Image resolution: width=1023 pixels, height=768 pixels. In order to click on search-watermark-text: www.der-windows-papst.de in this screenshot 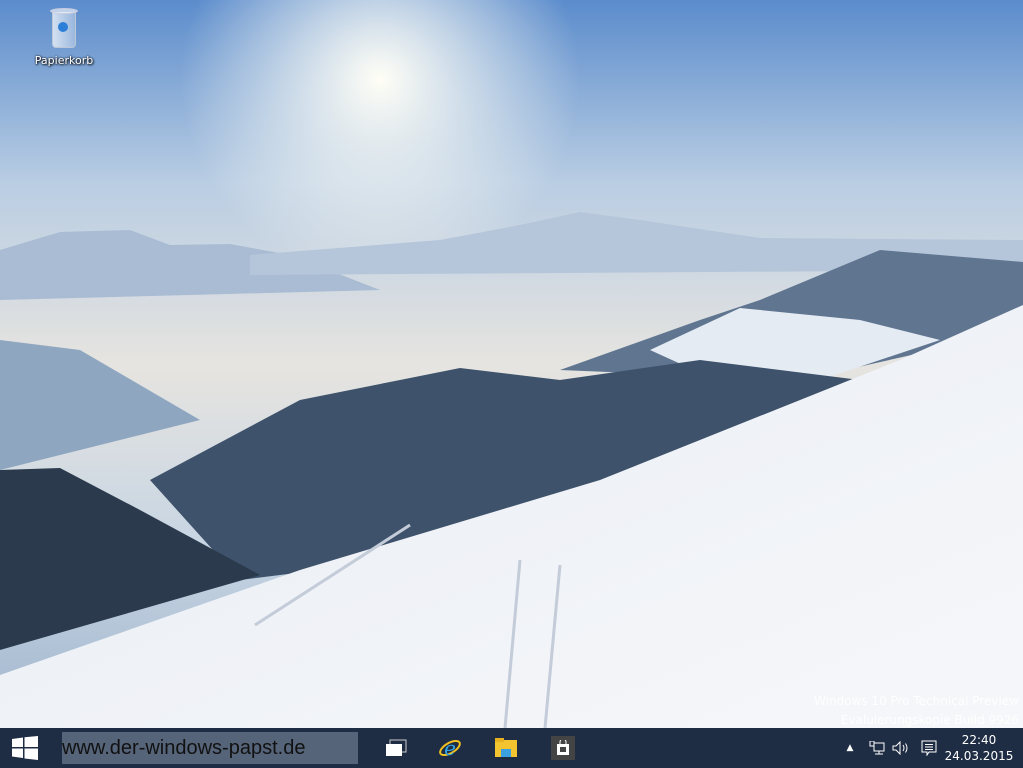, I will do `click(184, 747)`.